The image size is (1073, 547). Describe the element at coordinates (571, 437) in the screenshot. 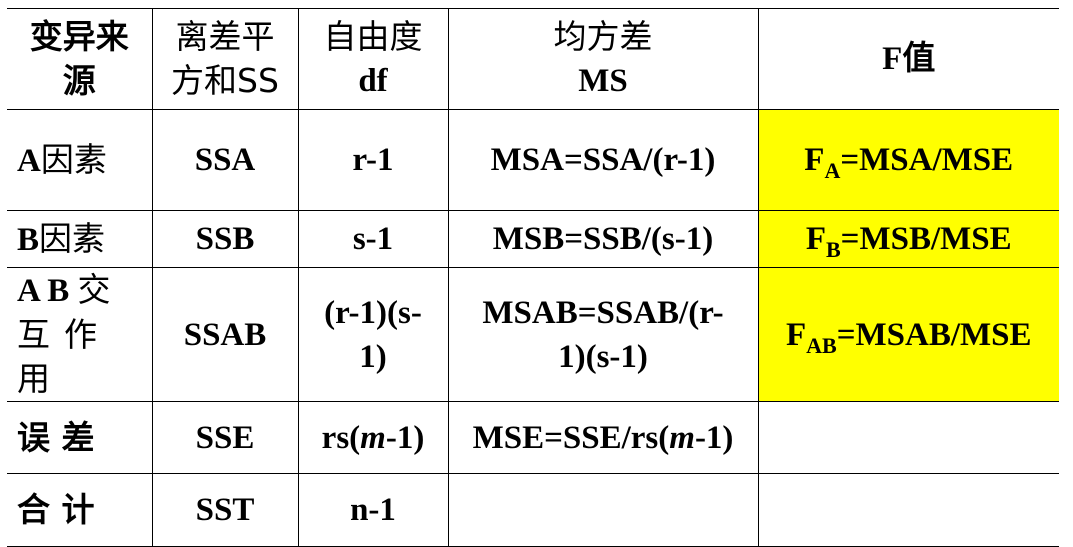

I see `ms-prefix: MSE=SSE/rs(` at that location.